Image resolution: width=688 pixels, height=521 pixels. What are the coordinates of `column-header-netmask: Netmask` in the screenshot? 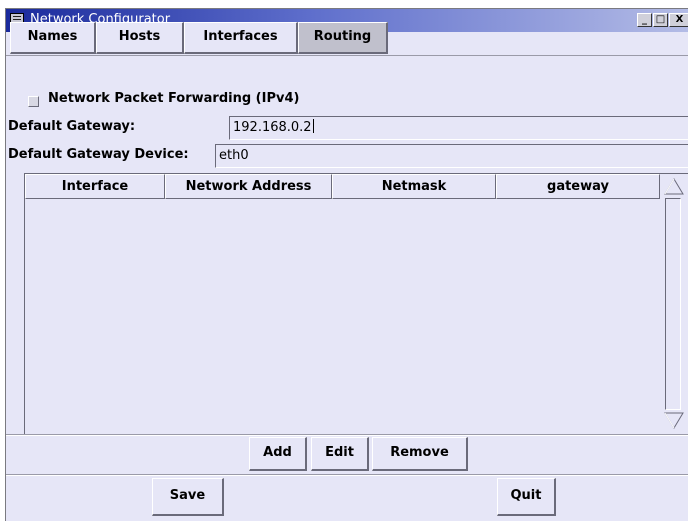 It's located at (414, 186).